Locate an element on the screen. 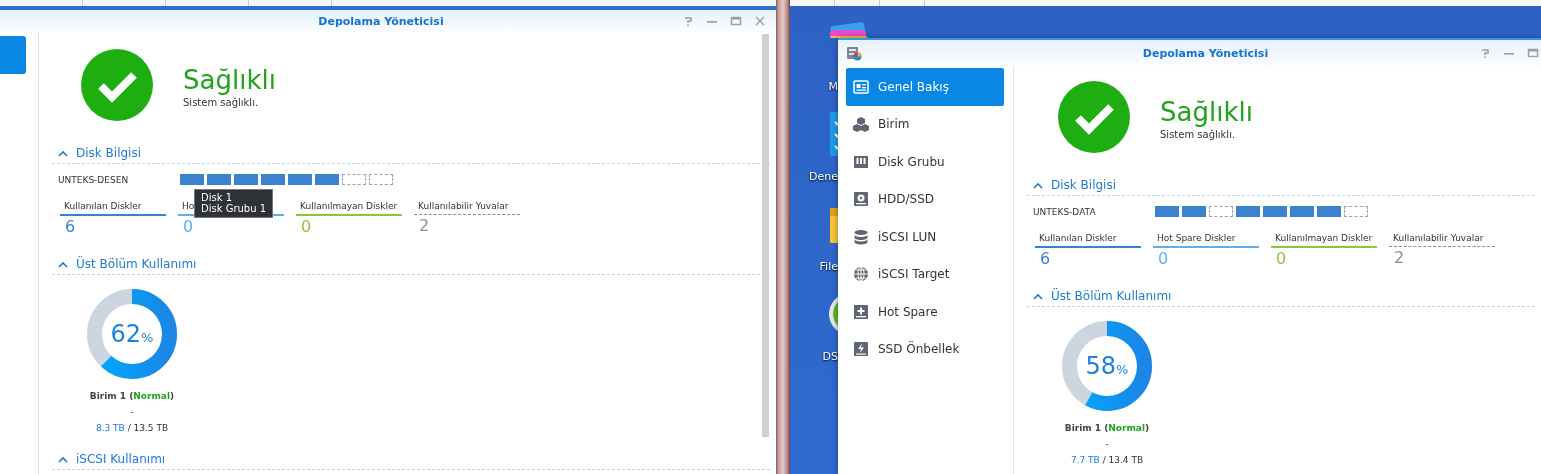 This screenshot has width=1541, height=474. tooltip-text: Disk Grubu 1 is located at coordinates (234, 208).